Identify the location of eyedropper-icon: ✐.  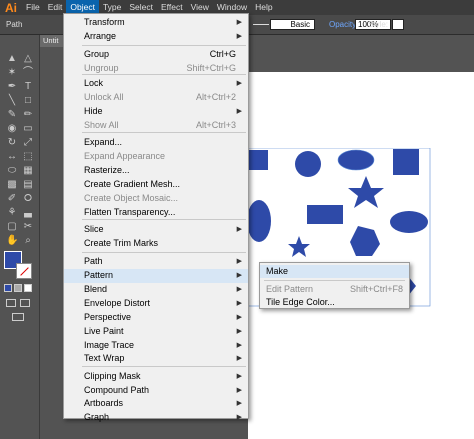
(12, 199).